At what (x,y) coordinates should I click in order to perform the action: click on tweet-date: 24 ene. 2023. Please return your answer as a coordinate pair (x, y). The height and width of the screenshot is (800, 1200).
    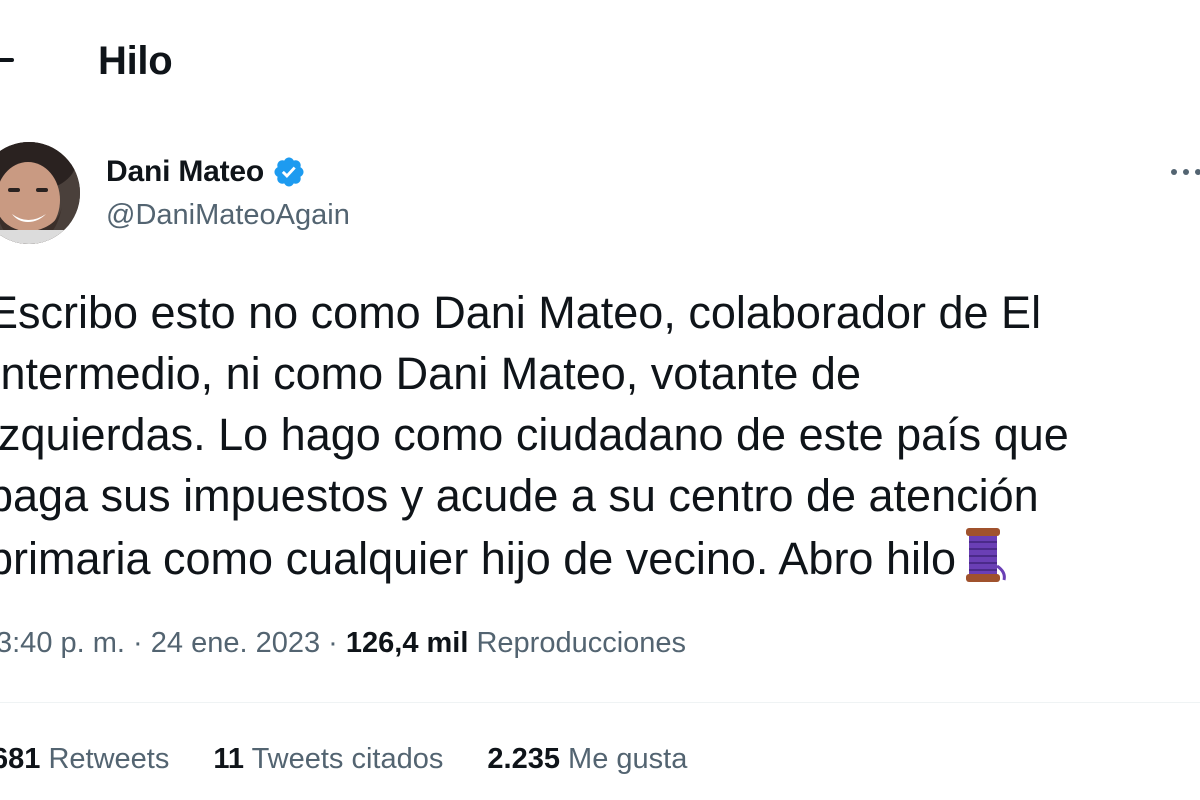
    Looking at the image, I should click on (235, 643).